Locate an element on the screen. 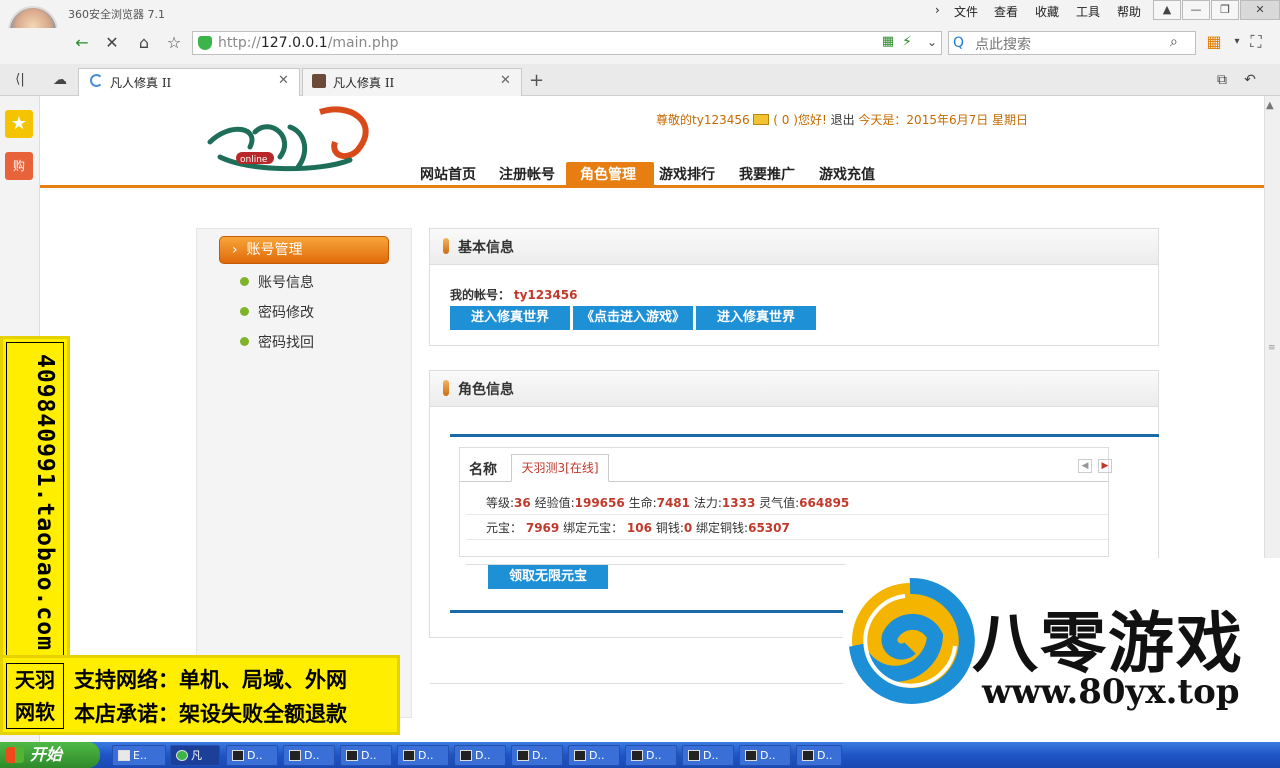 Image resolution: width=1280 pixels, height=768 pixels. basic-info-header is located at coordinates (794, 247).